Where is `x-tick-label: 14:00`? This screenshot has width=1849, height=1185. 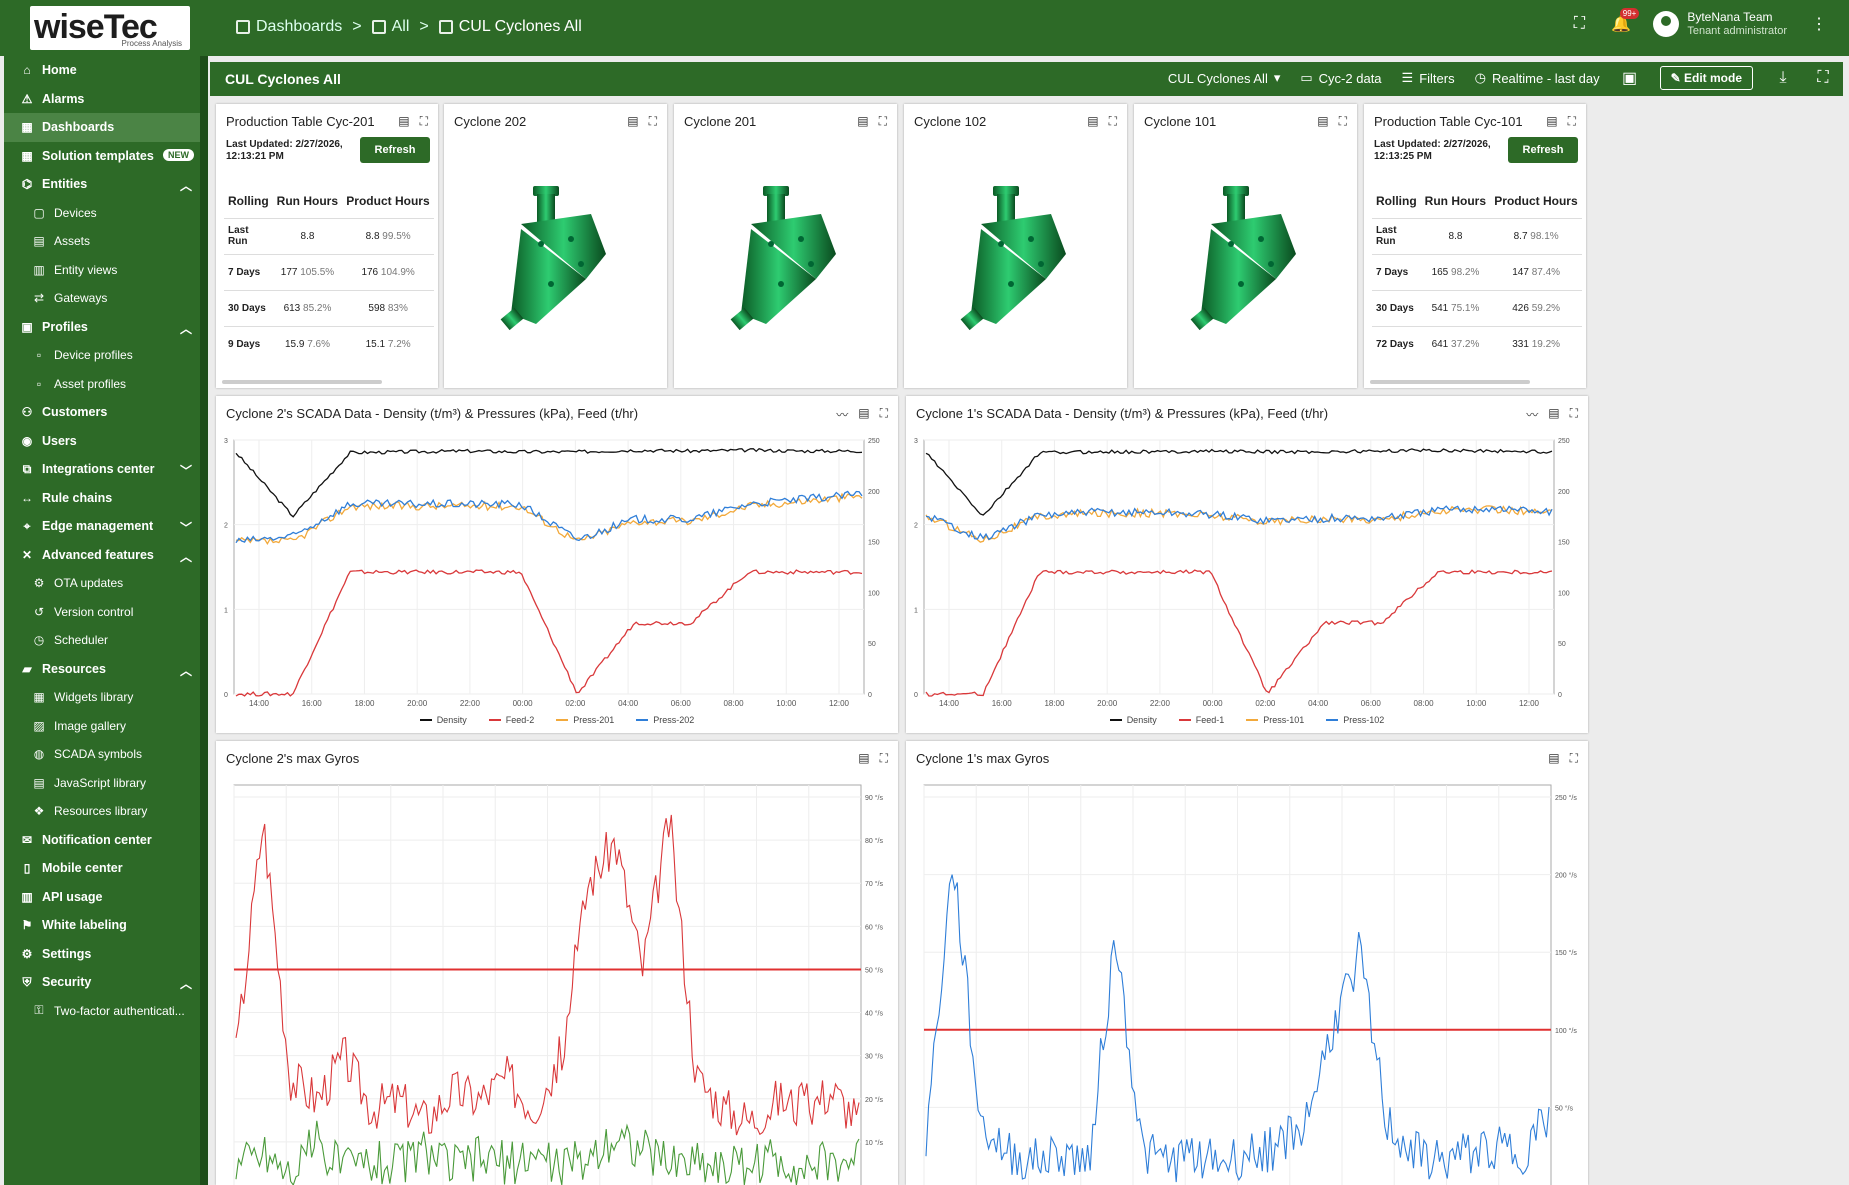
x-tick-label: 14:00 is located at coordinates (259, 703).